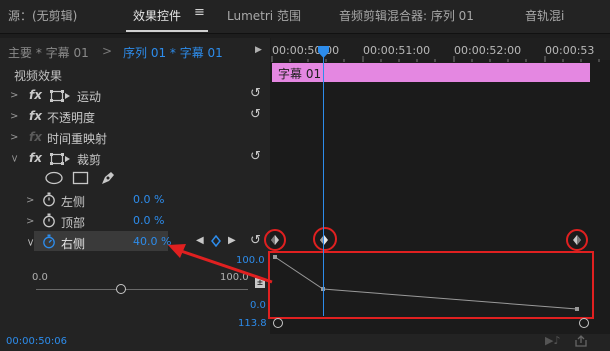 The height and width of the screenshot is (351, 610). What do you see at coordinates (305, 17) in the screenshot?
I see `panel-tab-bar` at bounding box center [305, 17].